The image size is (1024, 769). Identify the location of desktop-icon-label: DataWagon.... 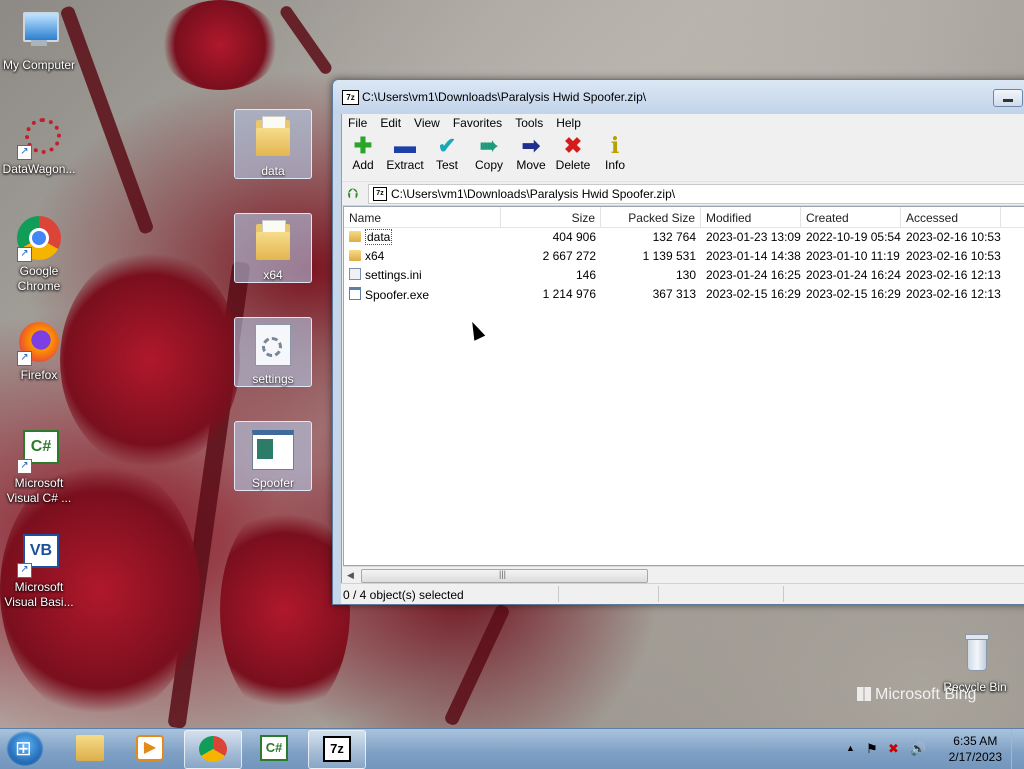
(39, 169).